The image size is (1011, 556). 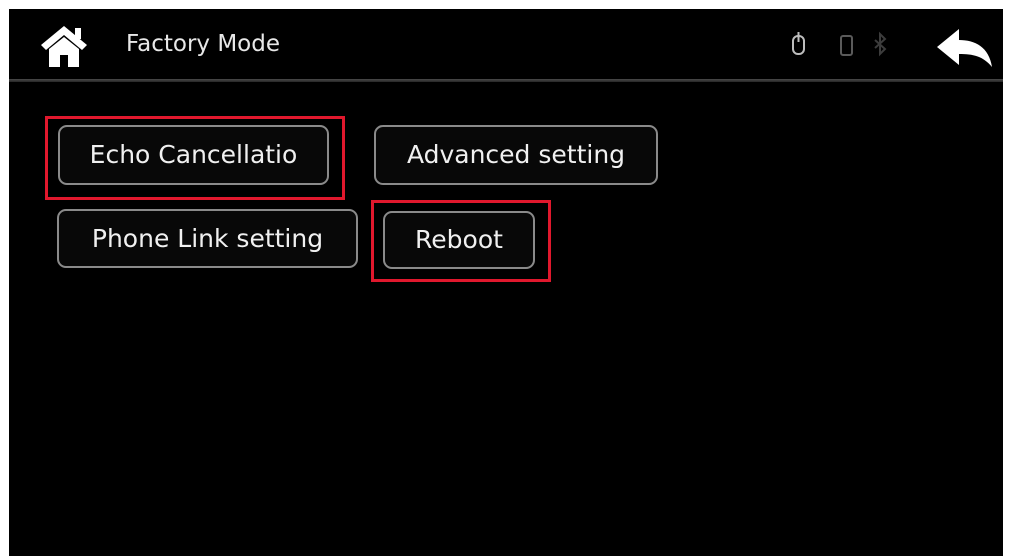 What do you see at coordinates (203, 44) in the screenshot?
I see `page-title: Factory Mode` at bounding box center [203, 44].